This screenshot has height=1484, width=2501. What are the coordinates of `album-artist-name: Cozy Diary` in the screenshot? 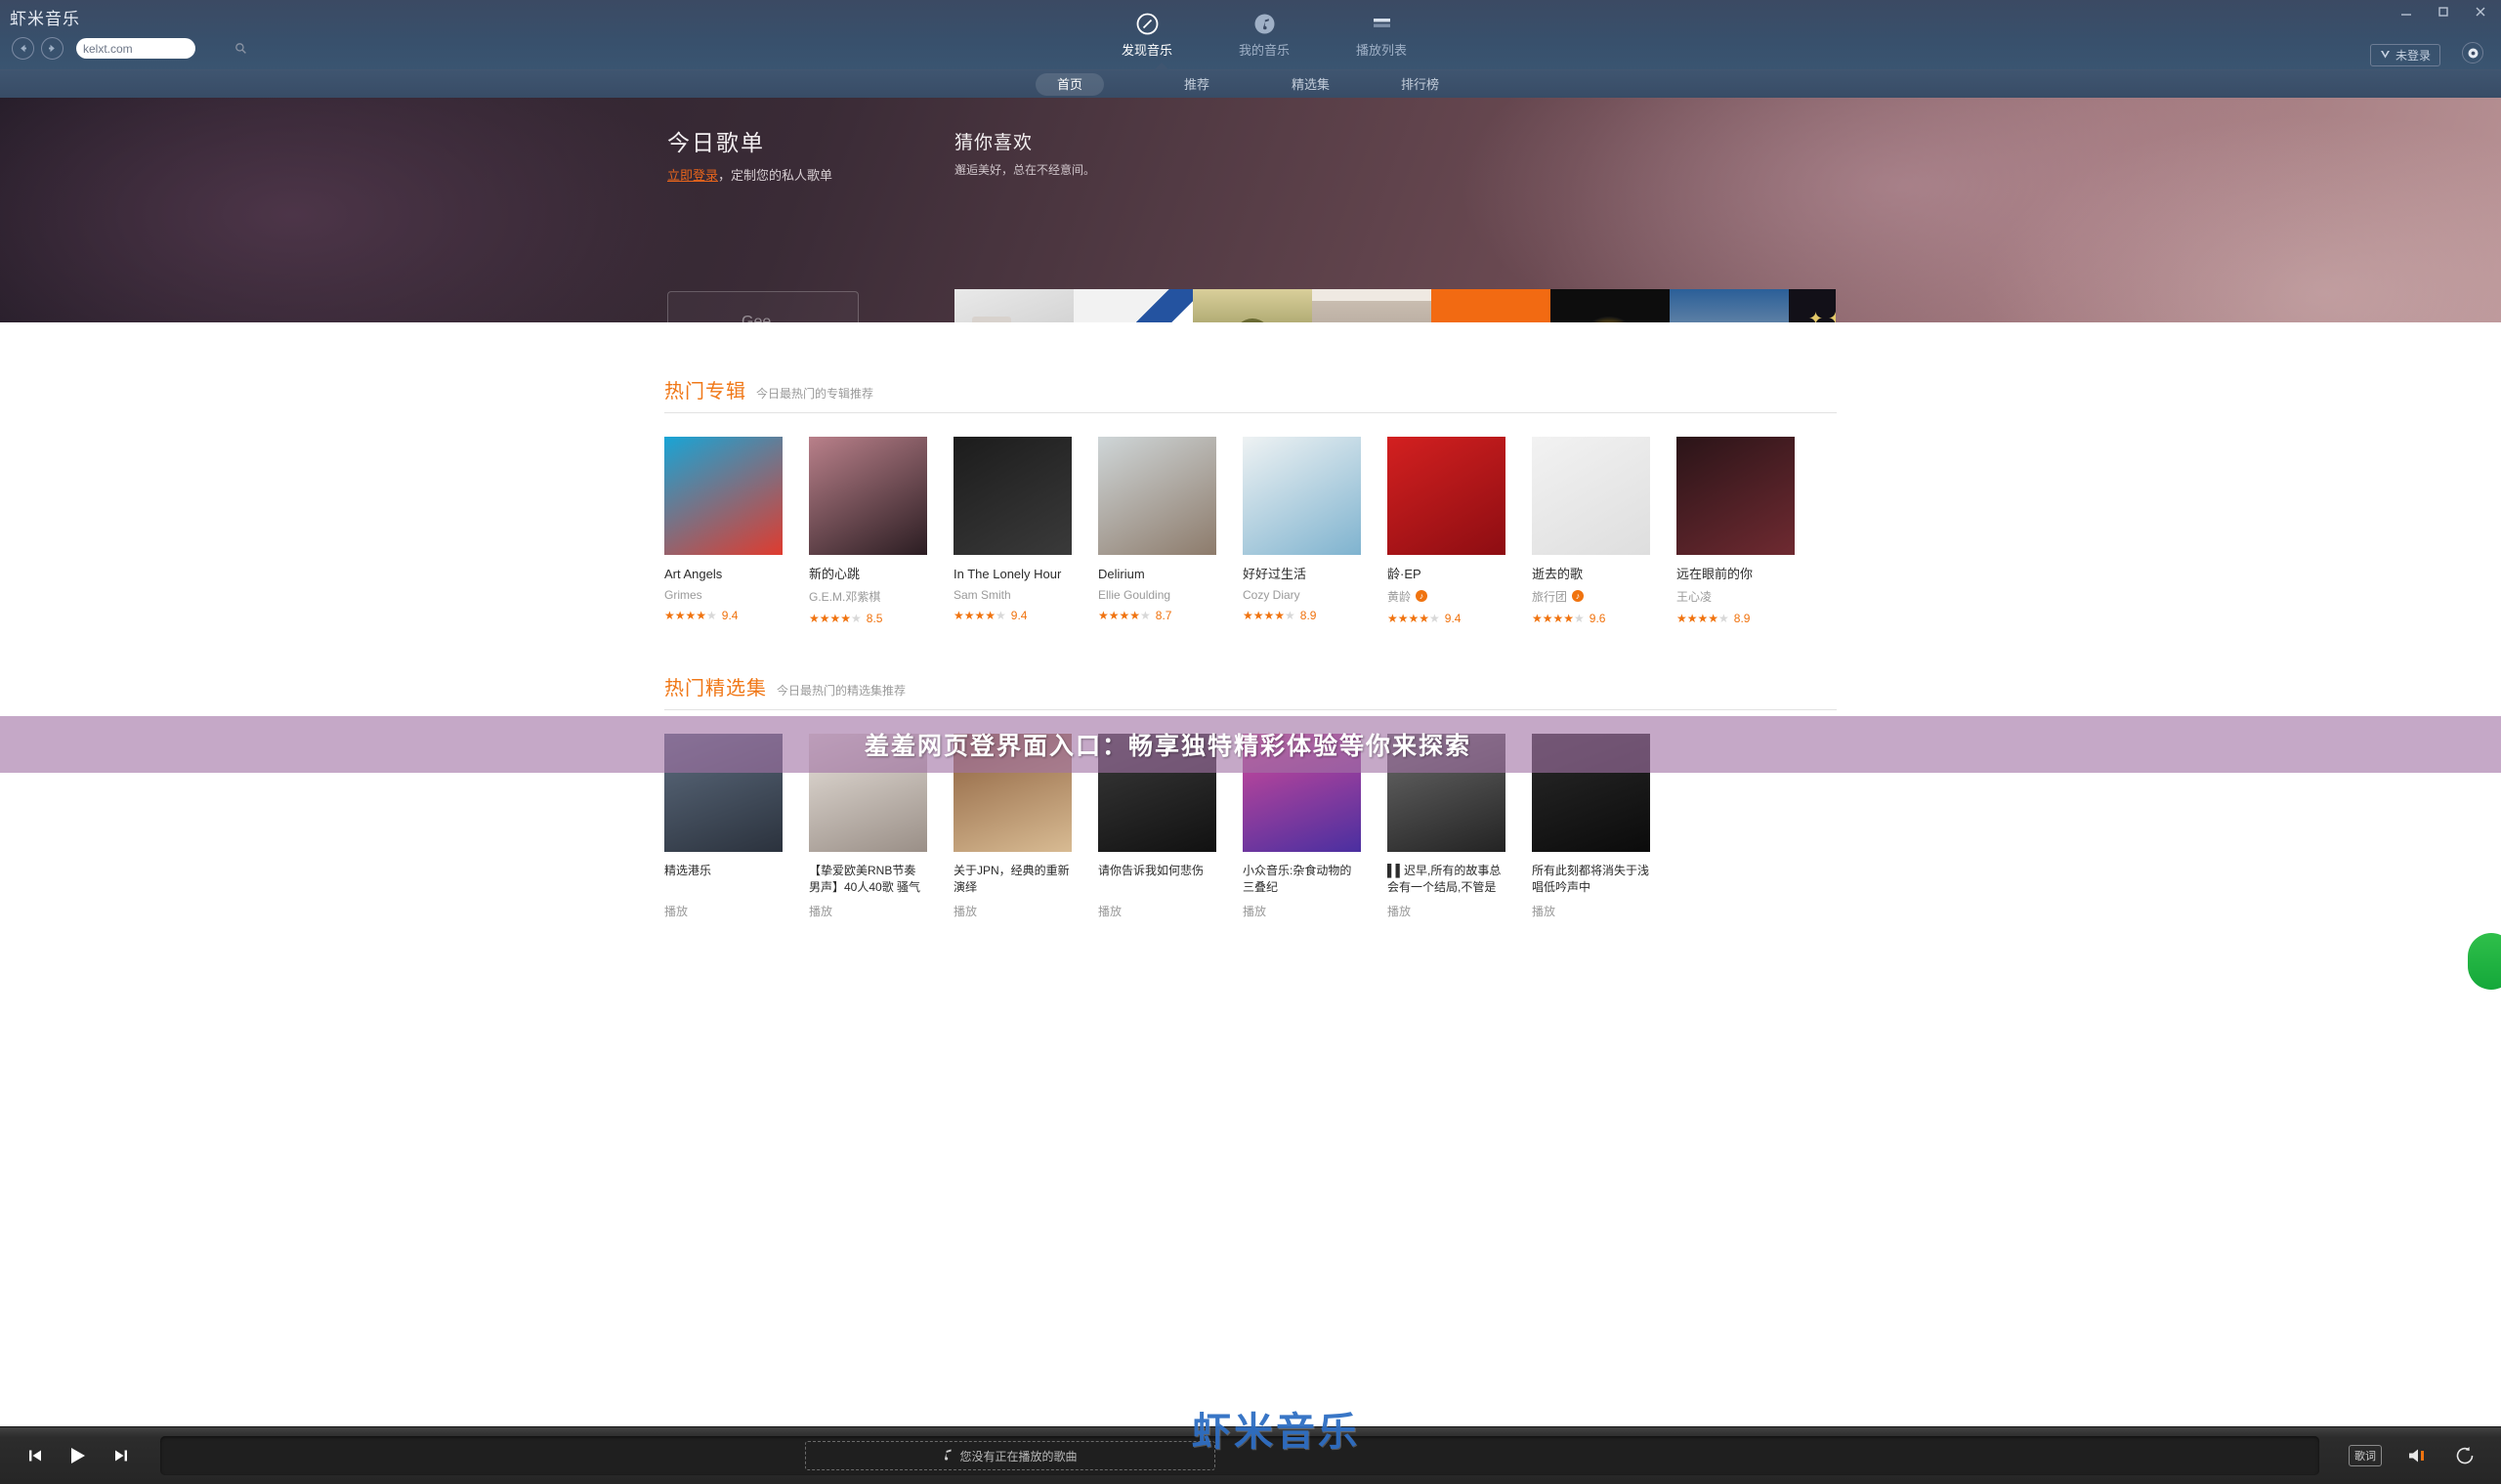 It's located at (1271, 594).